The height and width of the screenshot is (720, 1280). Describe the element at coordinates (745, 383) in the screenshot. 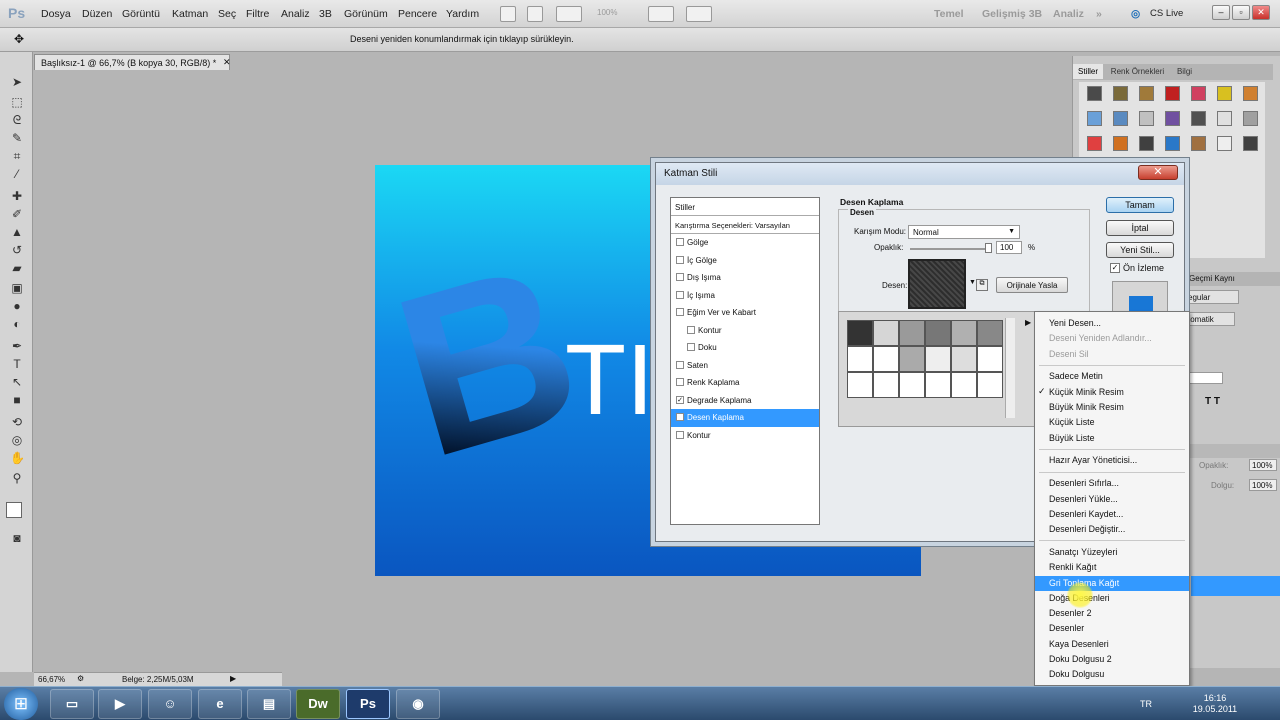

I see `style-item: Renk Kaplama` at that location.